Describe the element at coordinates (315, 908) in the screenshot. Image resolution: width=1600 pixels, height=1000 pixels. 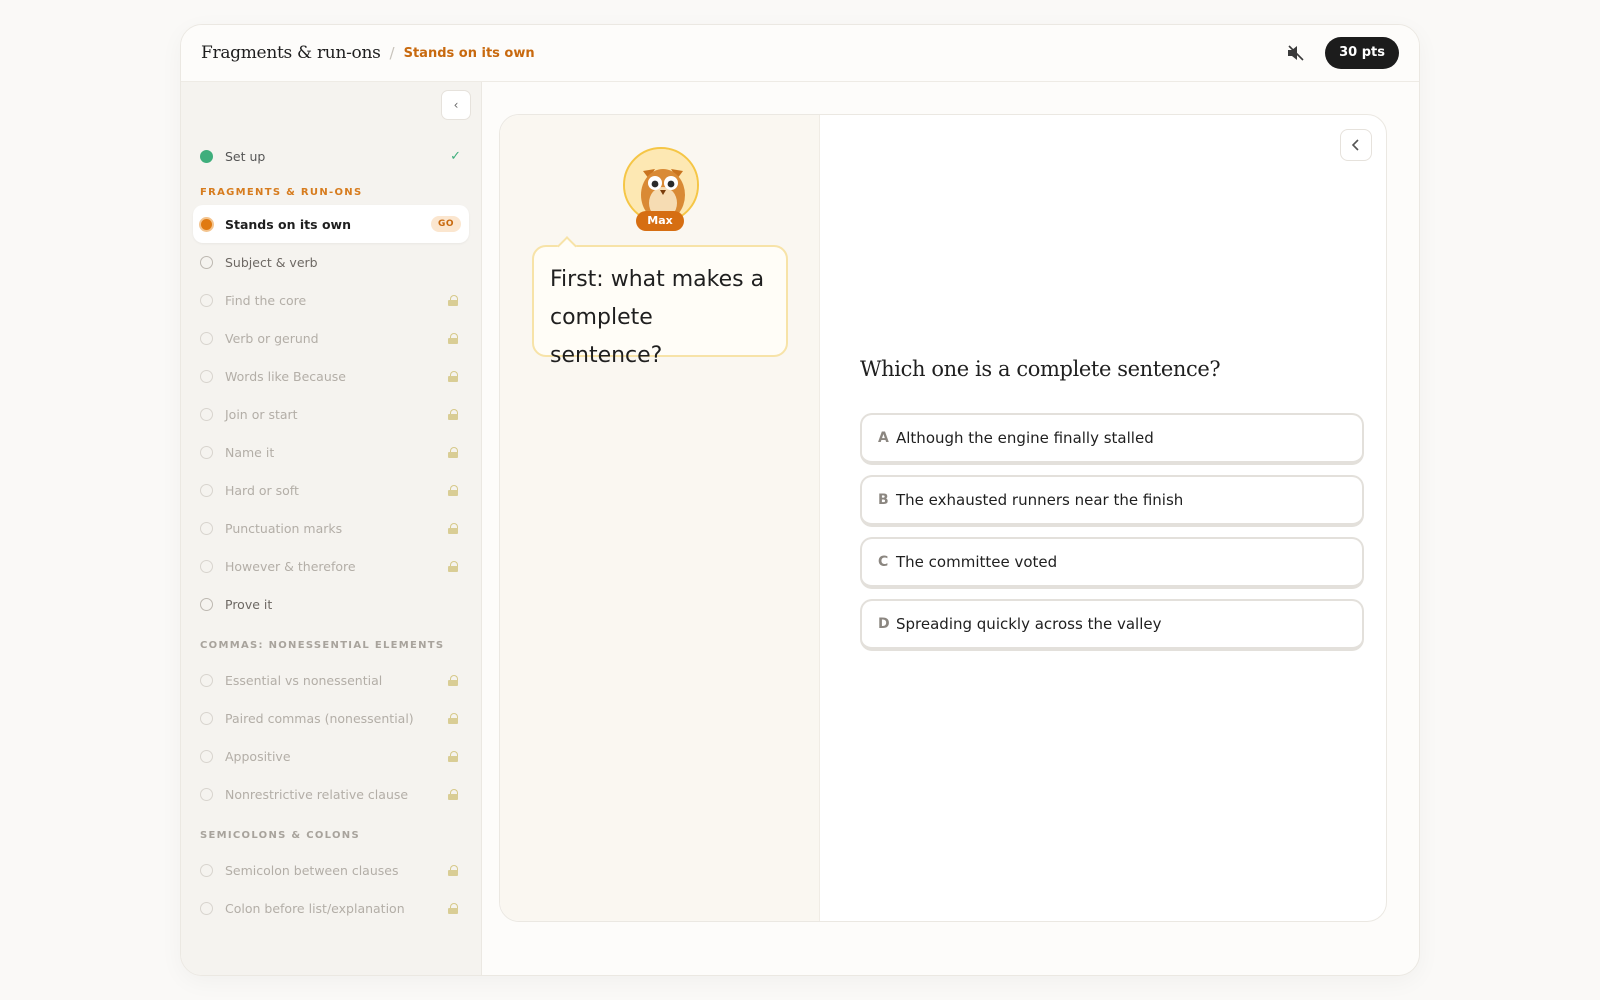
I see `sidebar-item-label: Colon before list/explanation` at that location.